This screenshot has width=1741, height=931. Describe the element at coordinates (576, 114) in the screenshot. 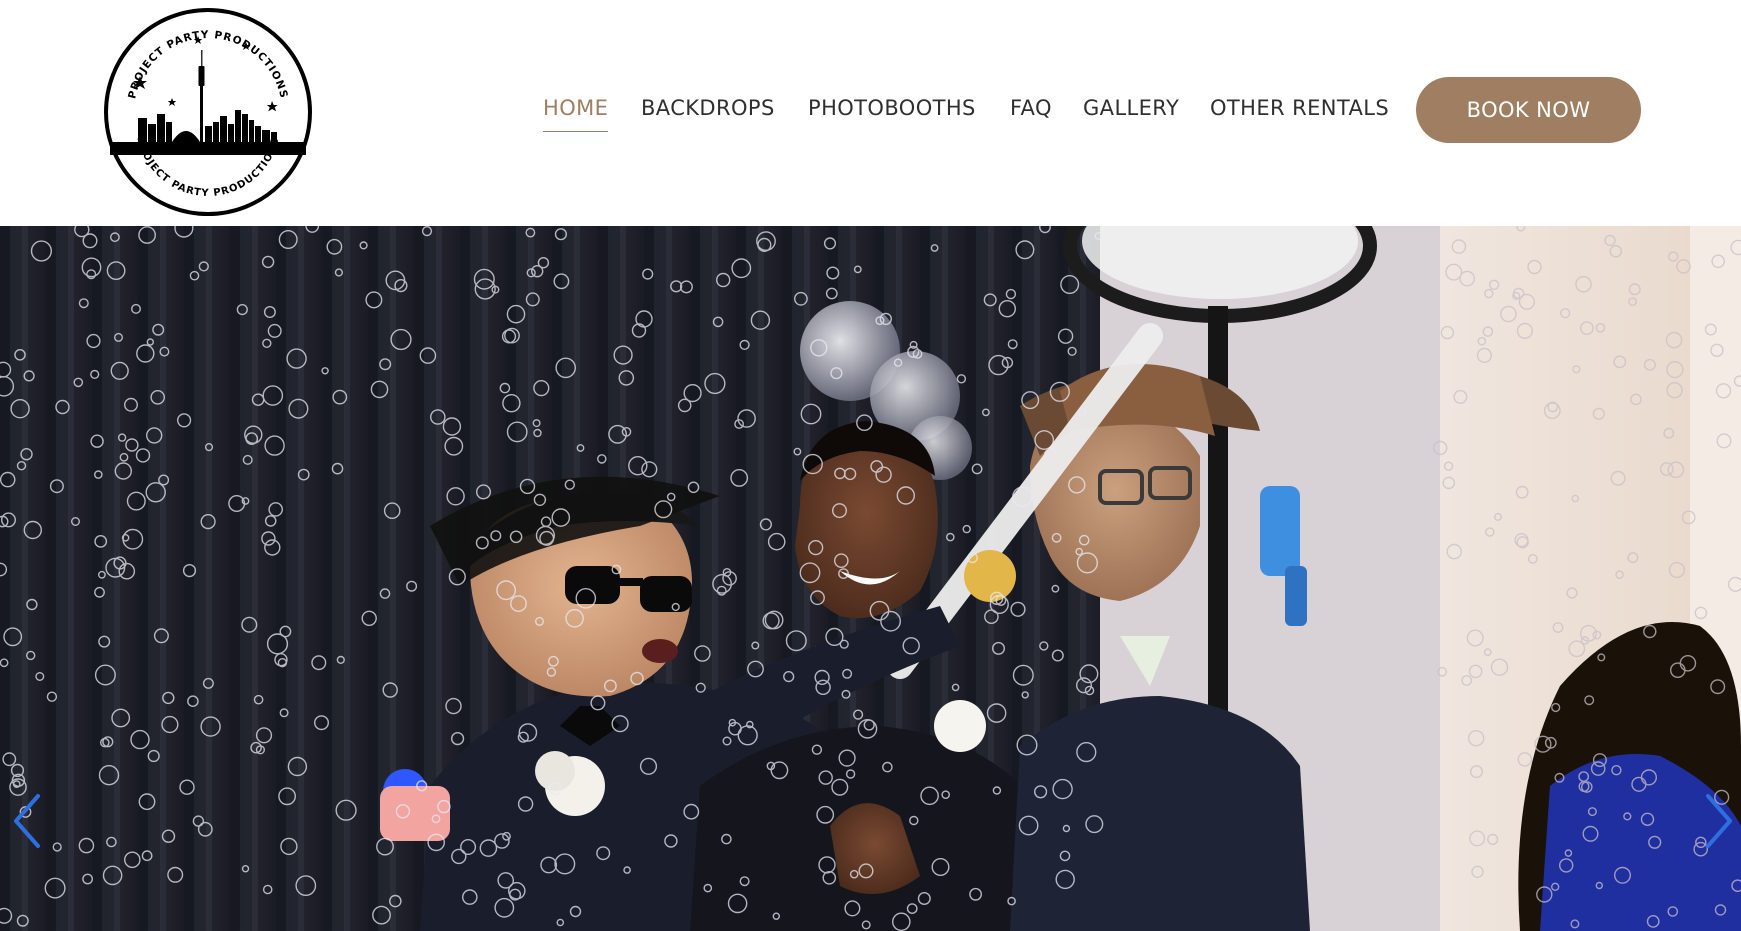

I see `nav-home: HOME` at that location.